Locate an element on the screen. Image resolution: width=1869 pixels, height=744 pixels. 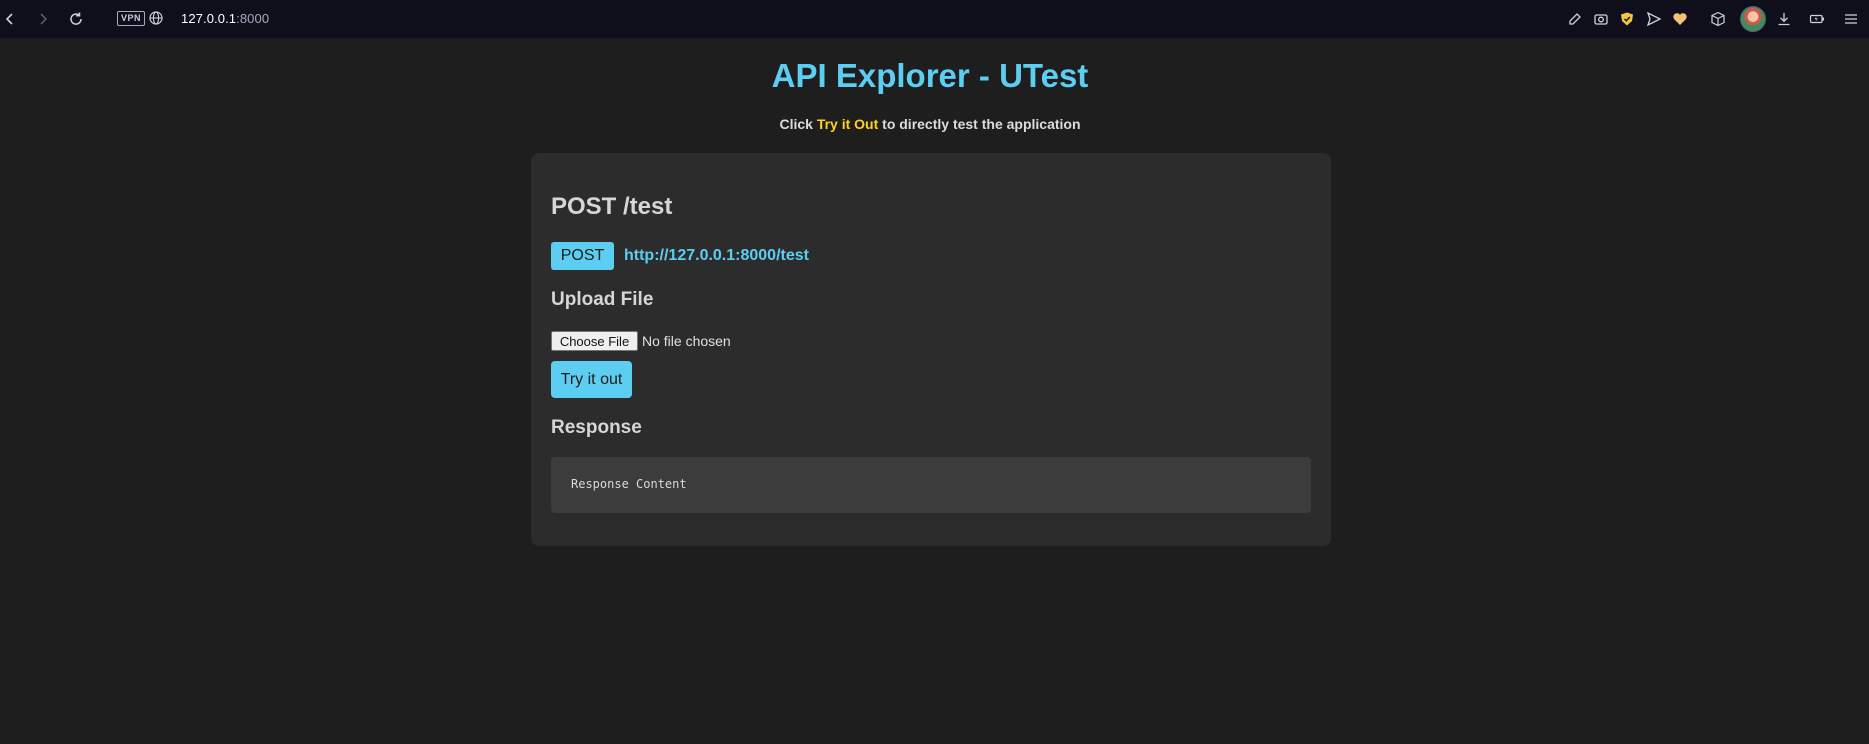
endpoint-heading: POST /test is located at coordinates (612, 206).